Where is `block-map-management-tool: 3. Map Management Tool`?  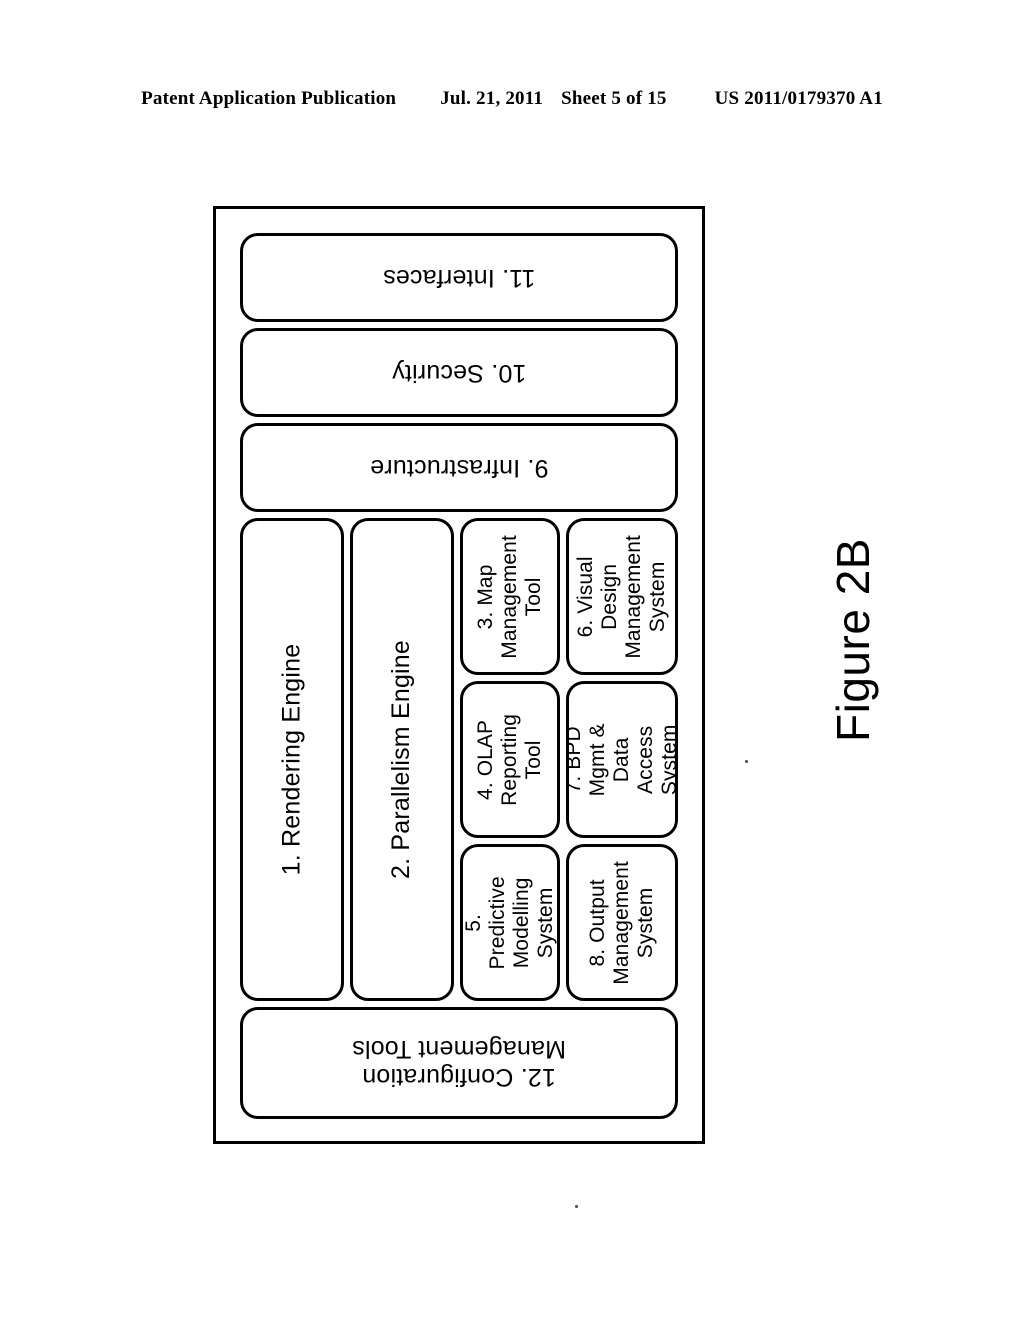 block-map-management-tool: 3. Map Management Tool is located at coordinates (510, 596).